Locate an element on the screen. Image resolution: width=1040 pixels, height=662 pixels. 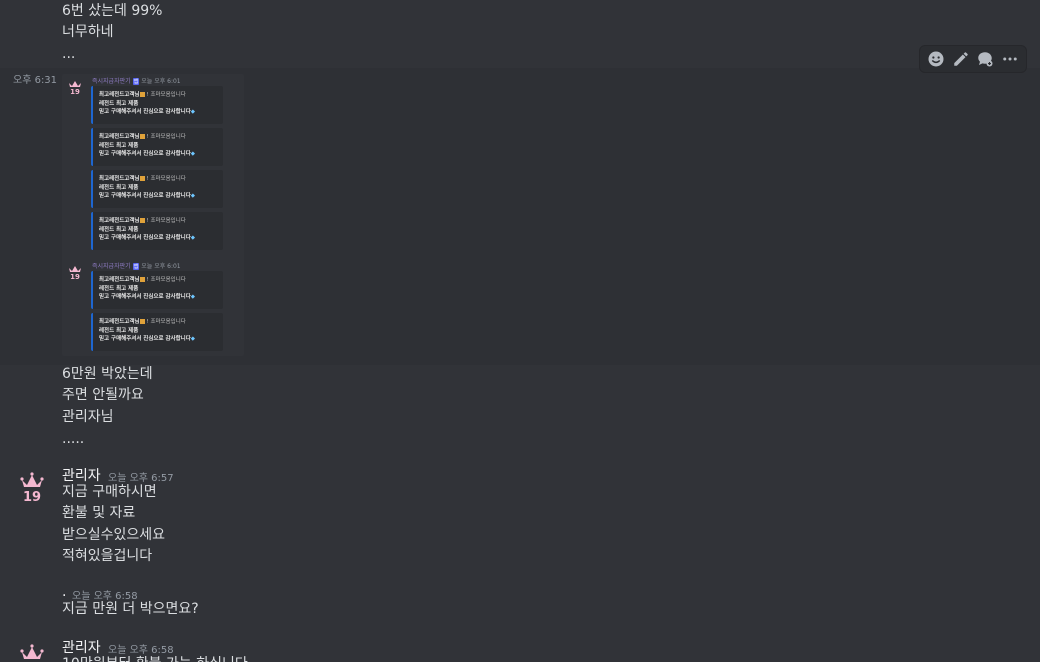
edit-icon is located at coordinates (961, 59).